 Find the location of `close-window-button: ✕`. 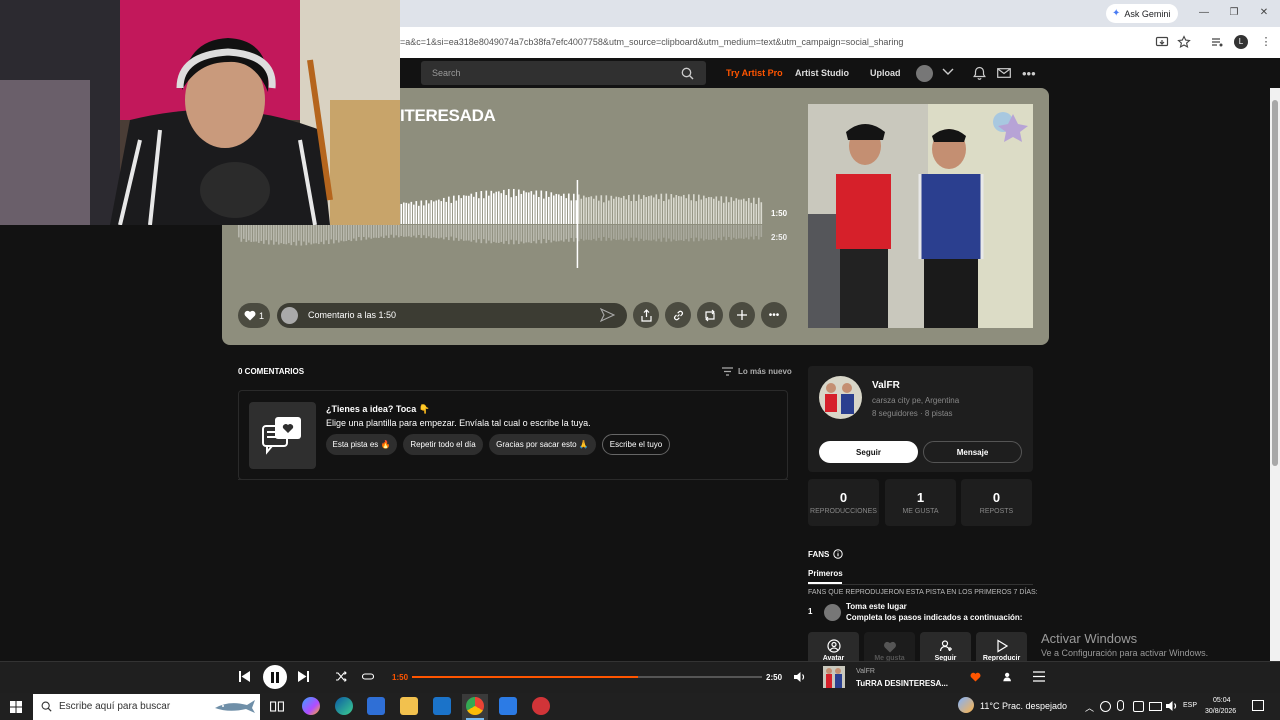

close-window-button: ✕ is located at coordinates (1264, 13).